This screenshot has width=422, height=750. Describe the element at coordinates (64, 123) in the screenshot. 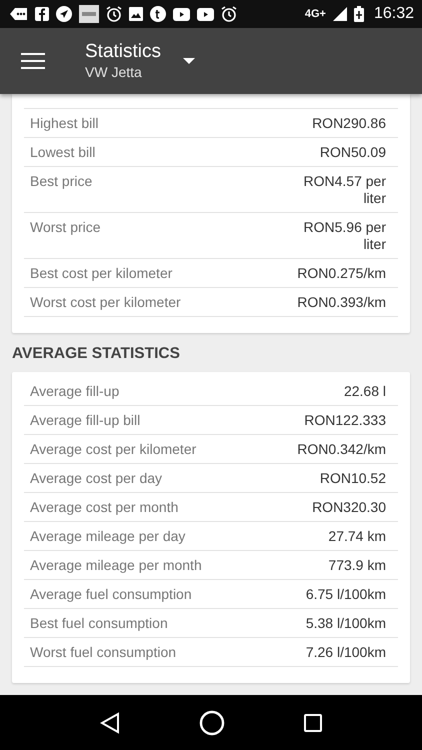

I see `stat-label: Highest bill` at that location.